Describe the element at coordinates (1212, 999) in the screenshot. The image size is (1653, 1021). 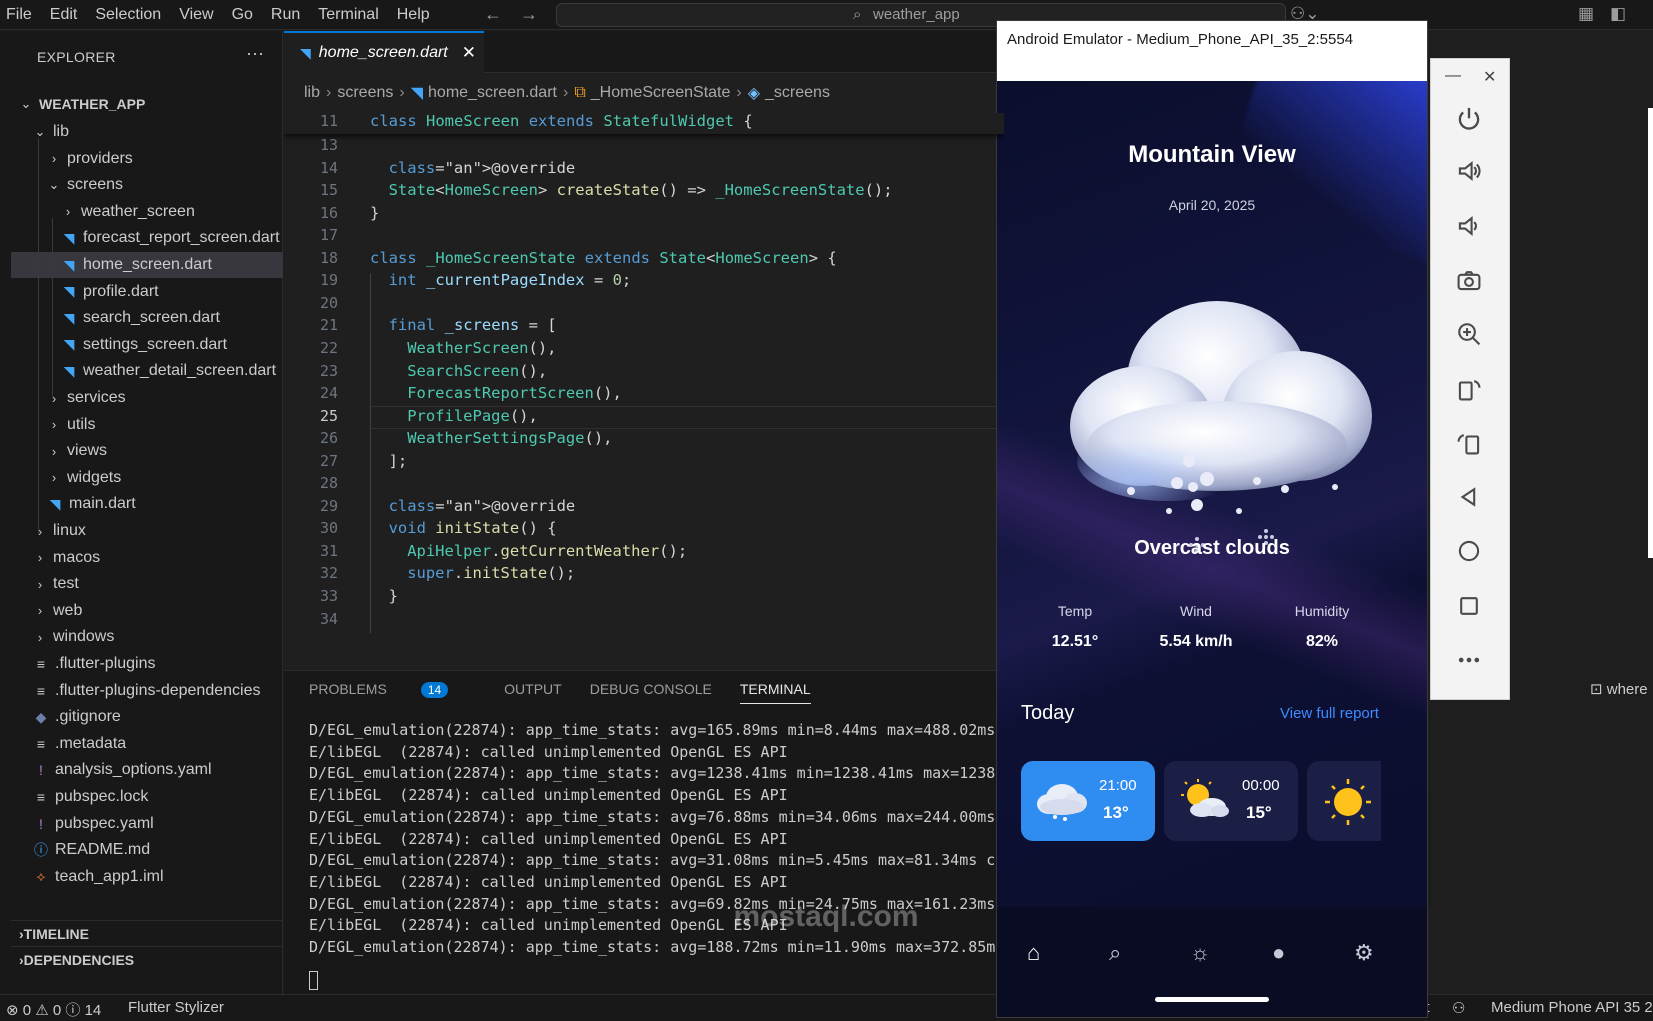
I see `gesture-bar` at that location.